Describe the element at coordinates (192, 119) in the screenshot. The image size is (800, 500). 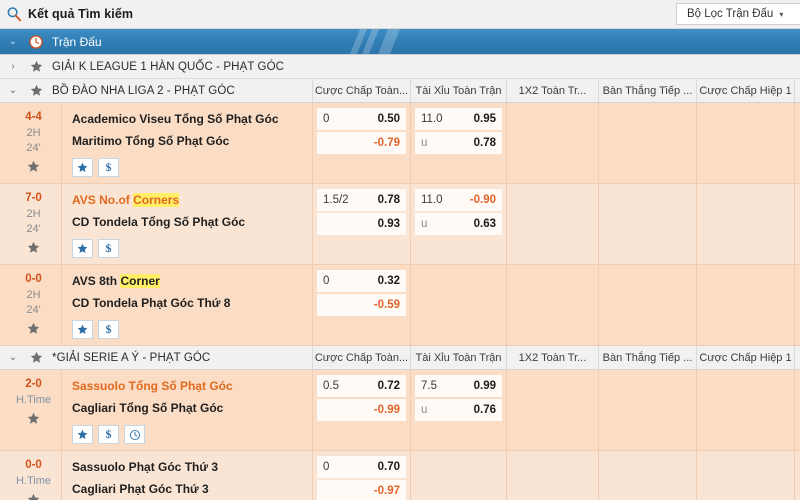
I see `home-team-name: Academico Viseu Tổng Số Phạt Góc` at that location.